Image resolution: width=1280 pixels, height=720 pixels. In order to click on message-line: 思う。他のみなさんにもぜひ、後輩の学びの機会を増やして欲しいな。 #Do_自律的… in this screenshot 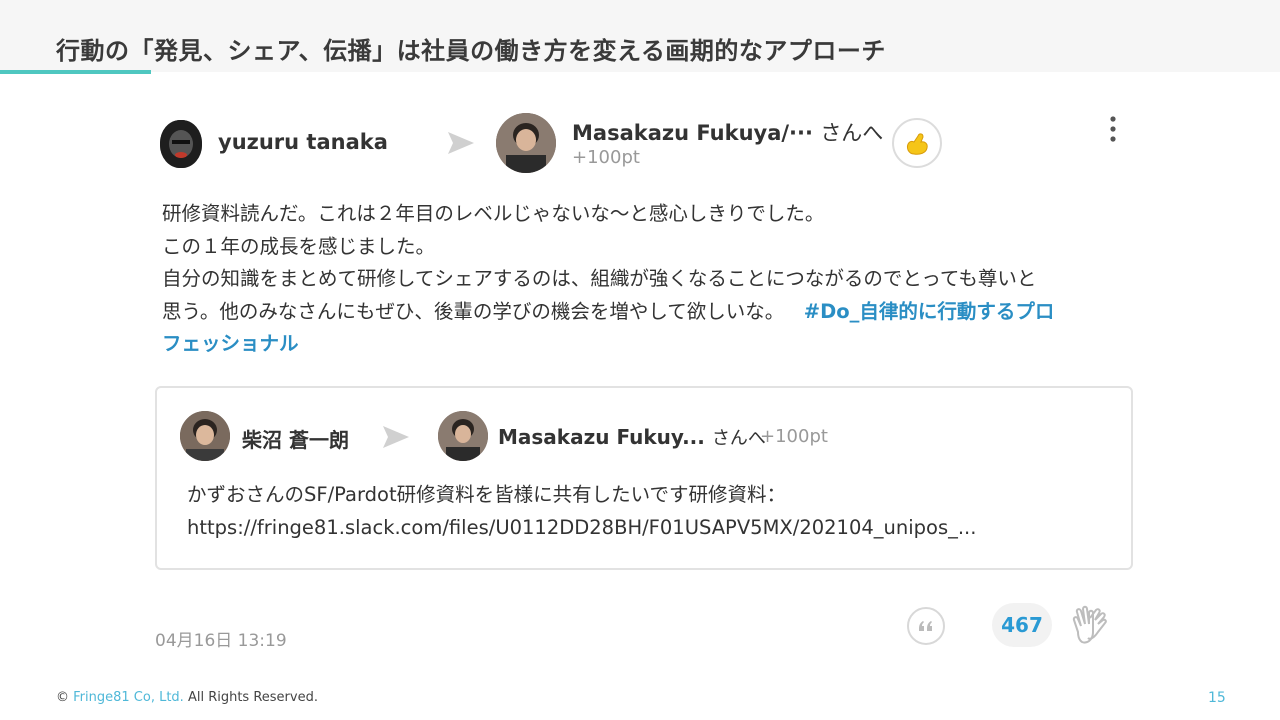, I will do `click(642, 312)`.